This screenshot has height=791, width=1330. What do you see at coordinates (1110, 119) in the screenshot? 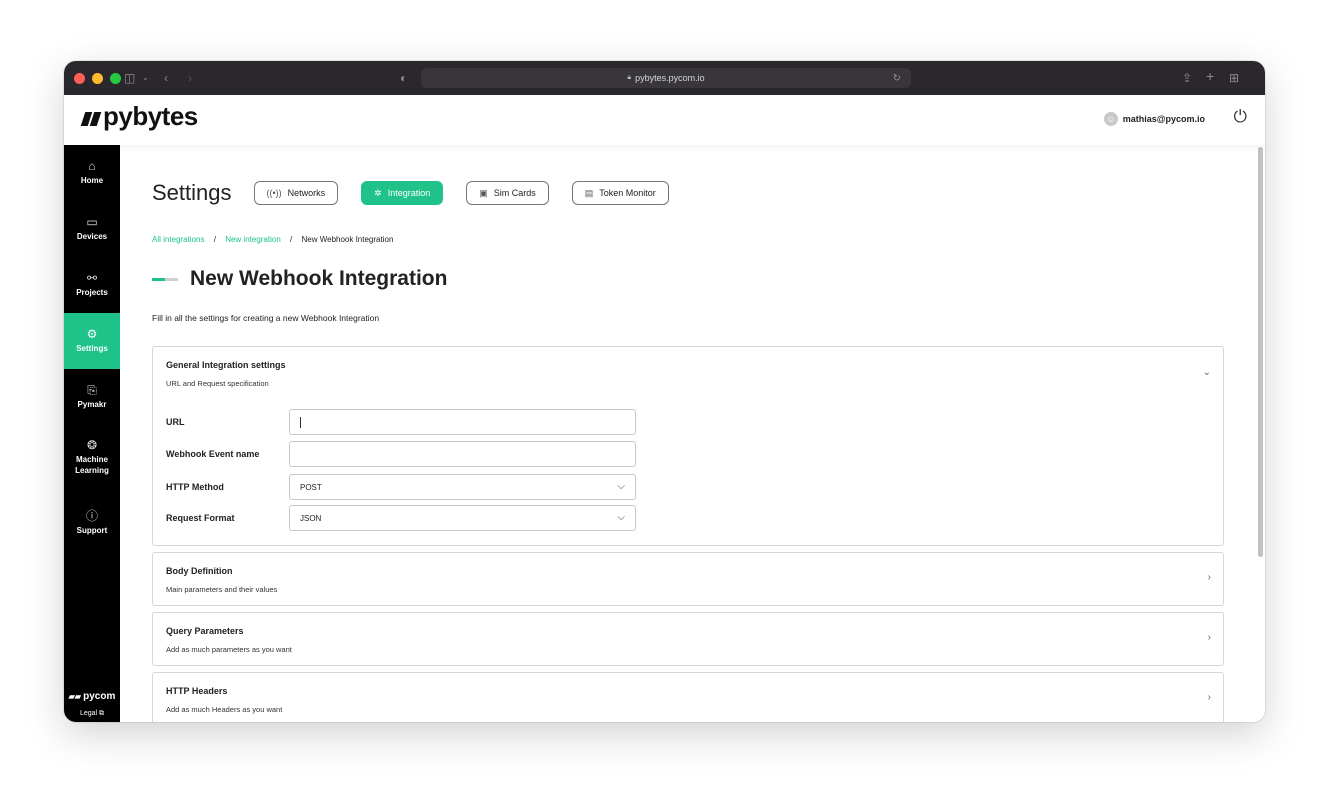
I see `avatar: ☺` at bounding box center [1110, 119].